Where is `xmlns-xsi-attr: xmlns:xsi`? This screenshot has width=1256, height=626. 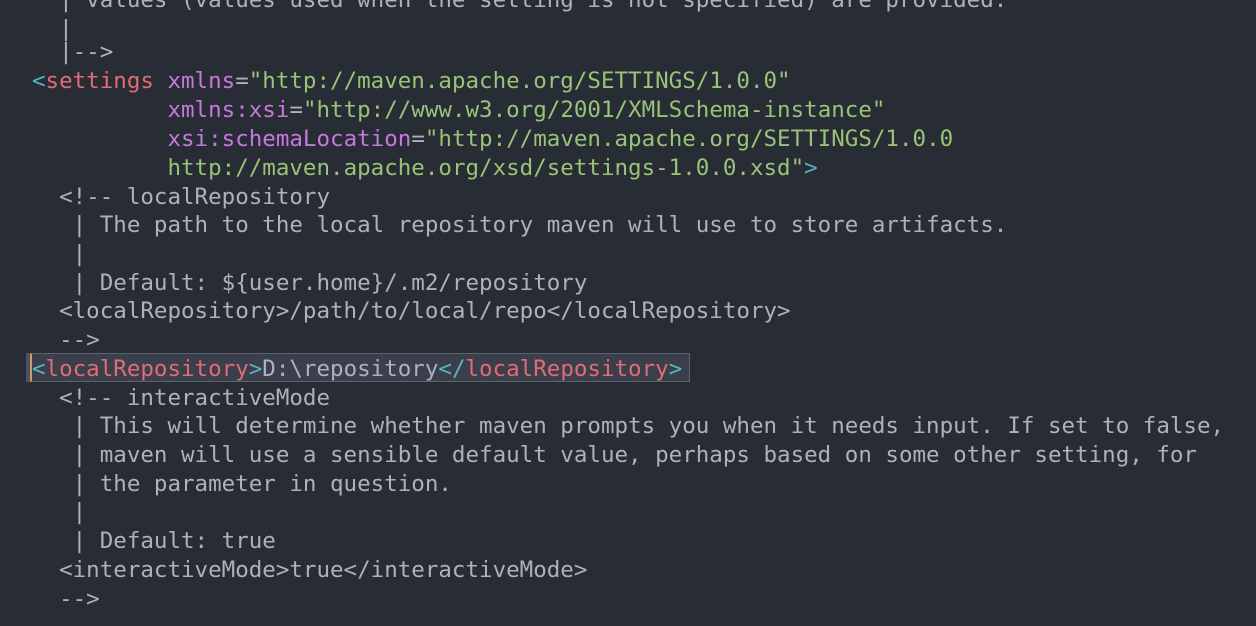 xmlns-xsi-attr: xmlns:xsi is located at coordinates (228, 110).